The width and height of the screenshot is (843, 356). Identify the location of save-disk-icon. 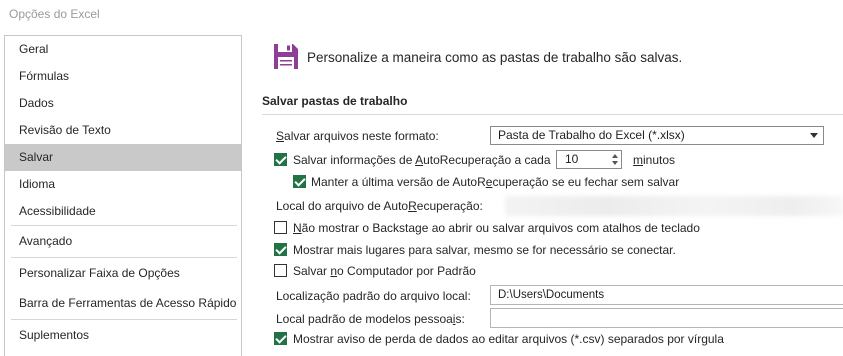
(286, 56).